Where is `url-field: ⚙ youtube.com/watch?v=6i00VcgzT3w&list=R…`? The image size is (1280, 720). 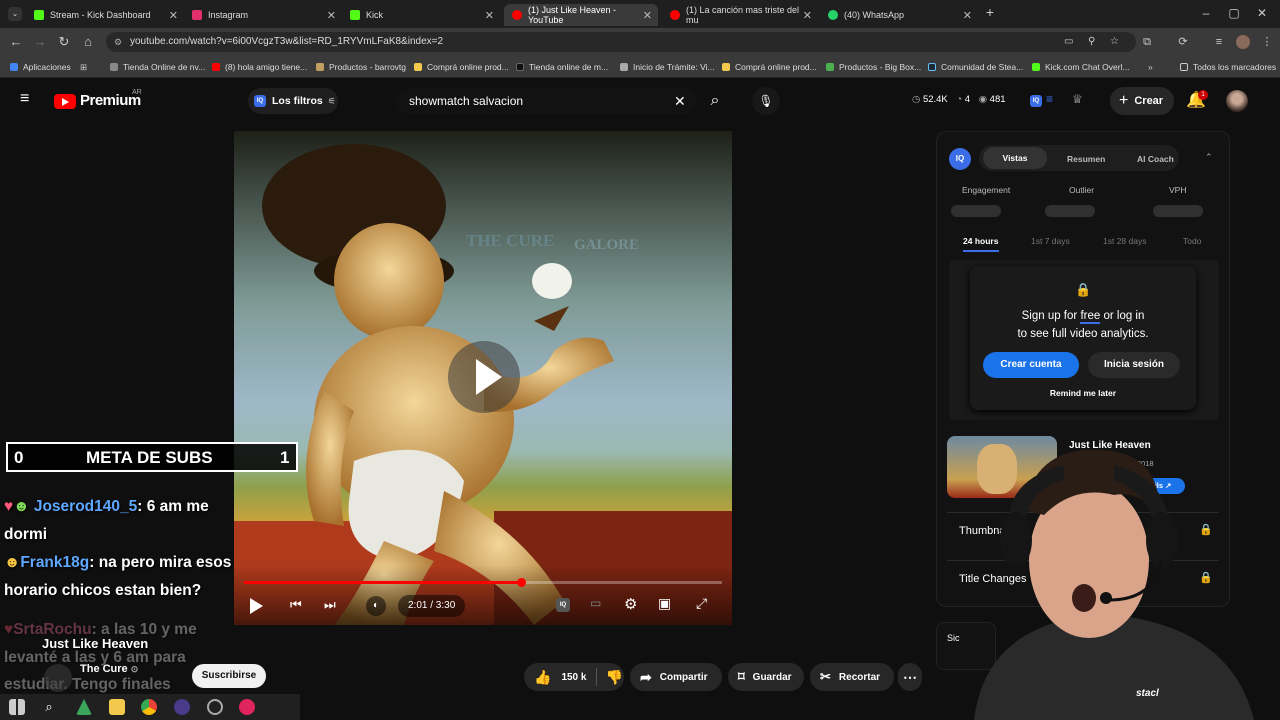
url-field: ⚙ youtube.com/watch?v=6i00VcgzT3w&list=R… is located at coordinates (621, 42).